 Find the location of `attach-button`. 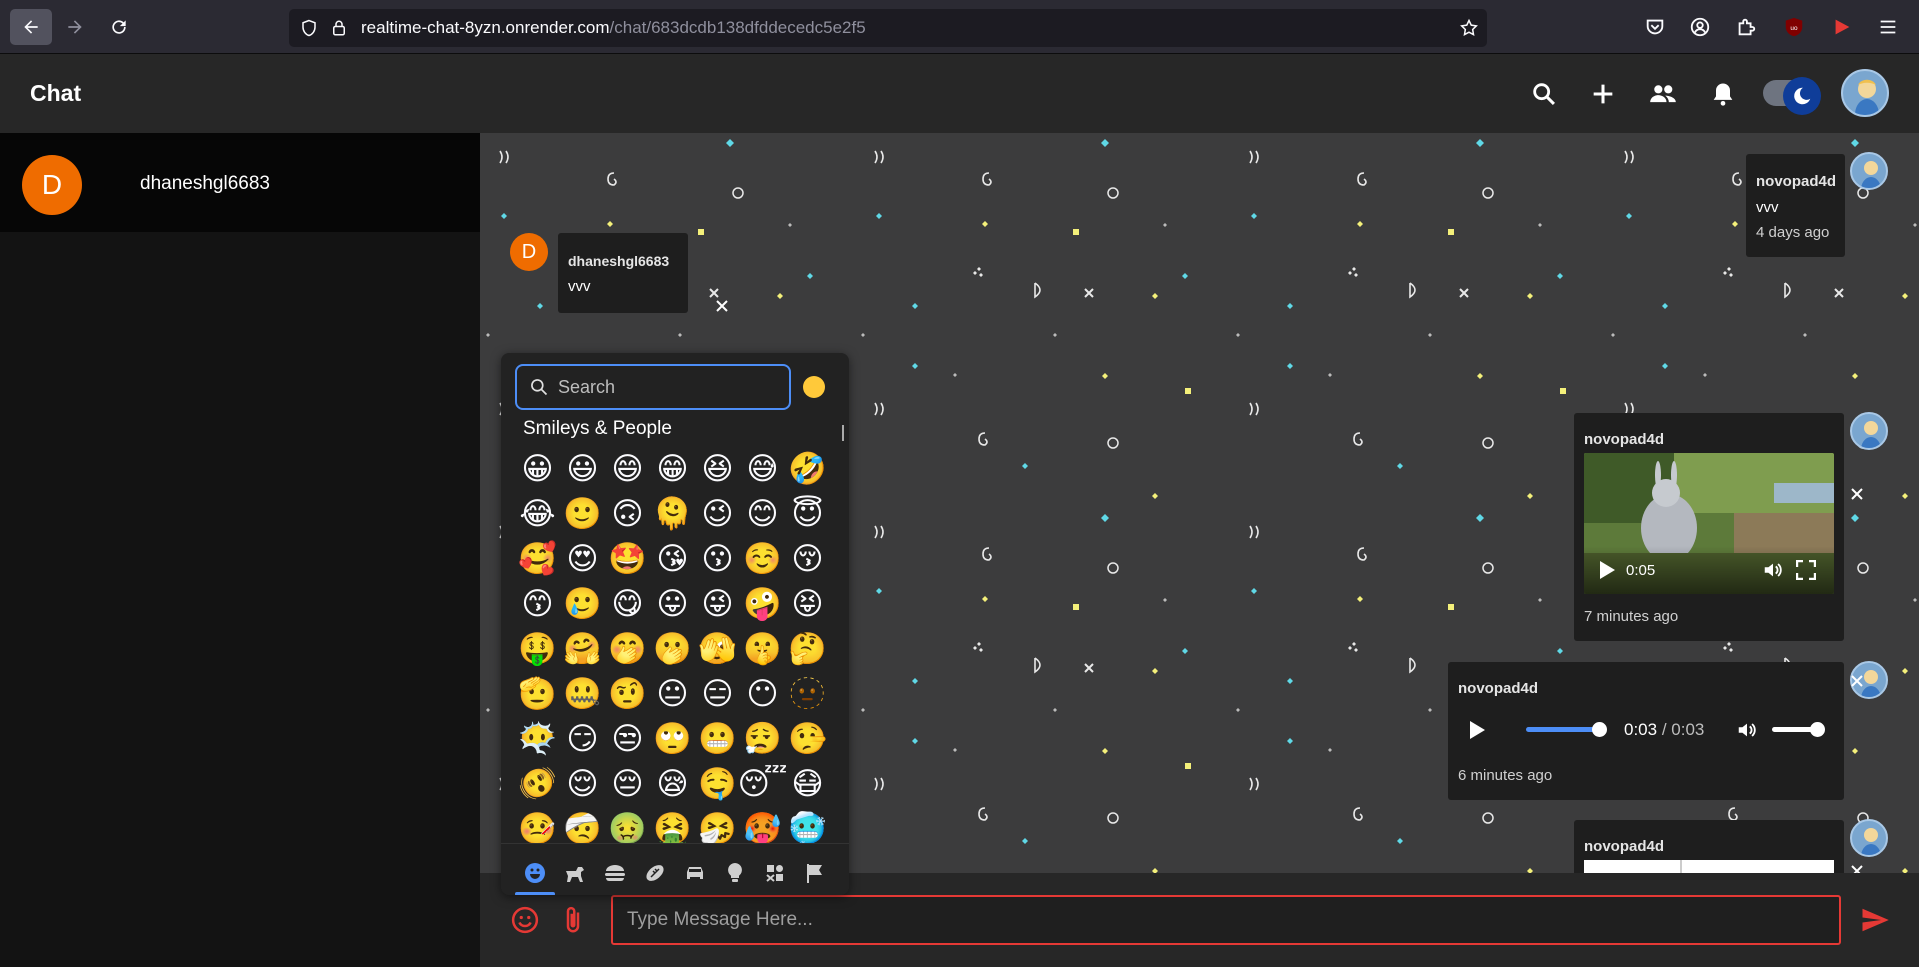

attach-button is located at coordinates (573, 920).